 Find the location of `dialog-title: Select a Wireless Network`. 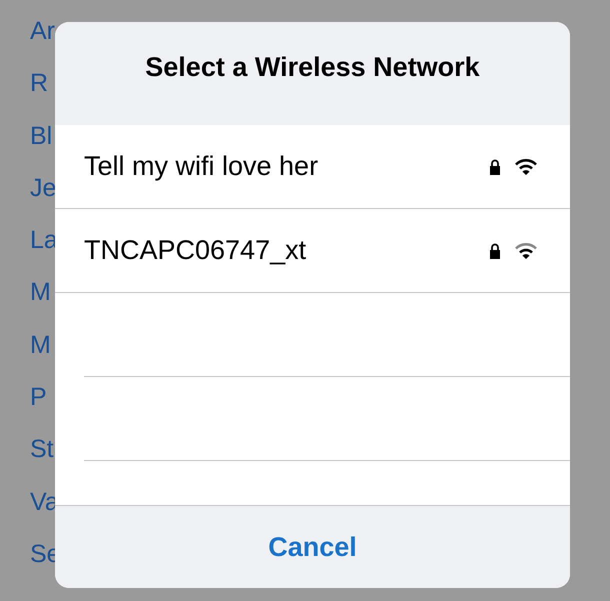

dialog-title: Select a Wireless Network is located at coordinates (312, 67).